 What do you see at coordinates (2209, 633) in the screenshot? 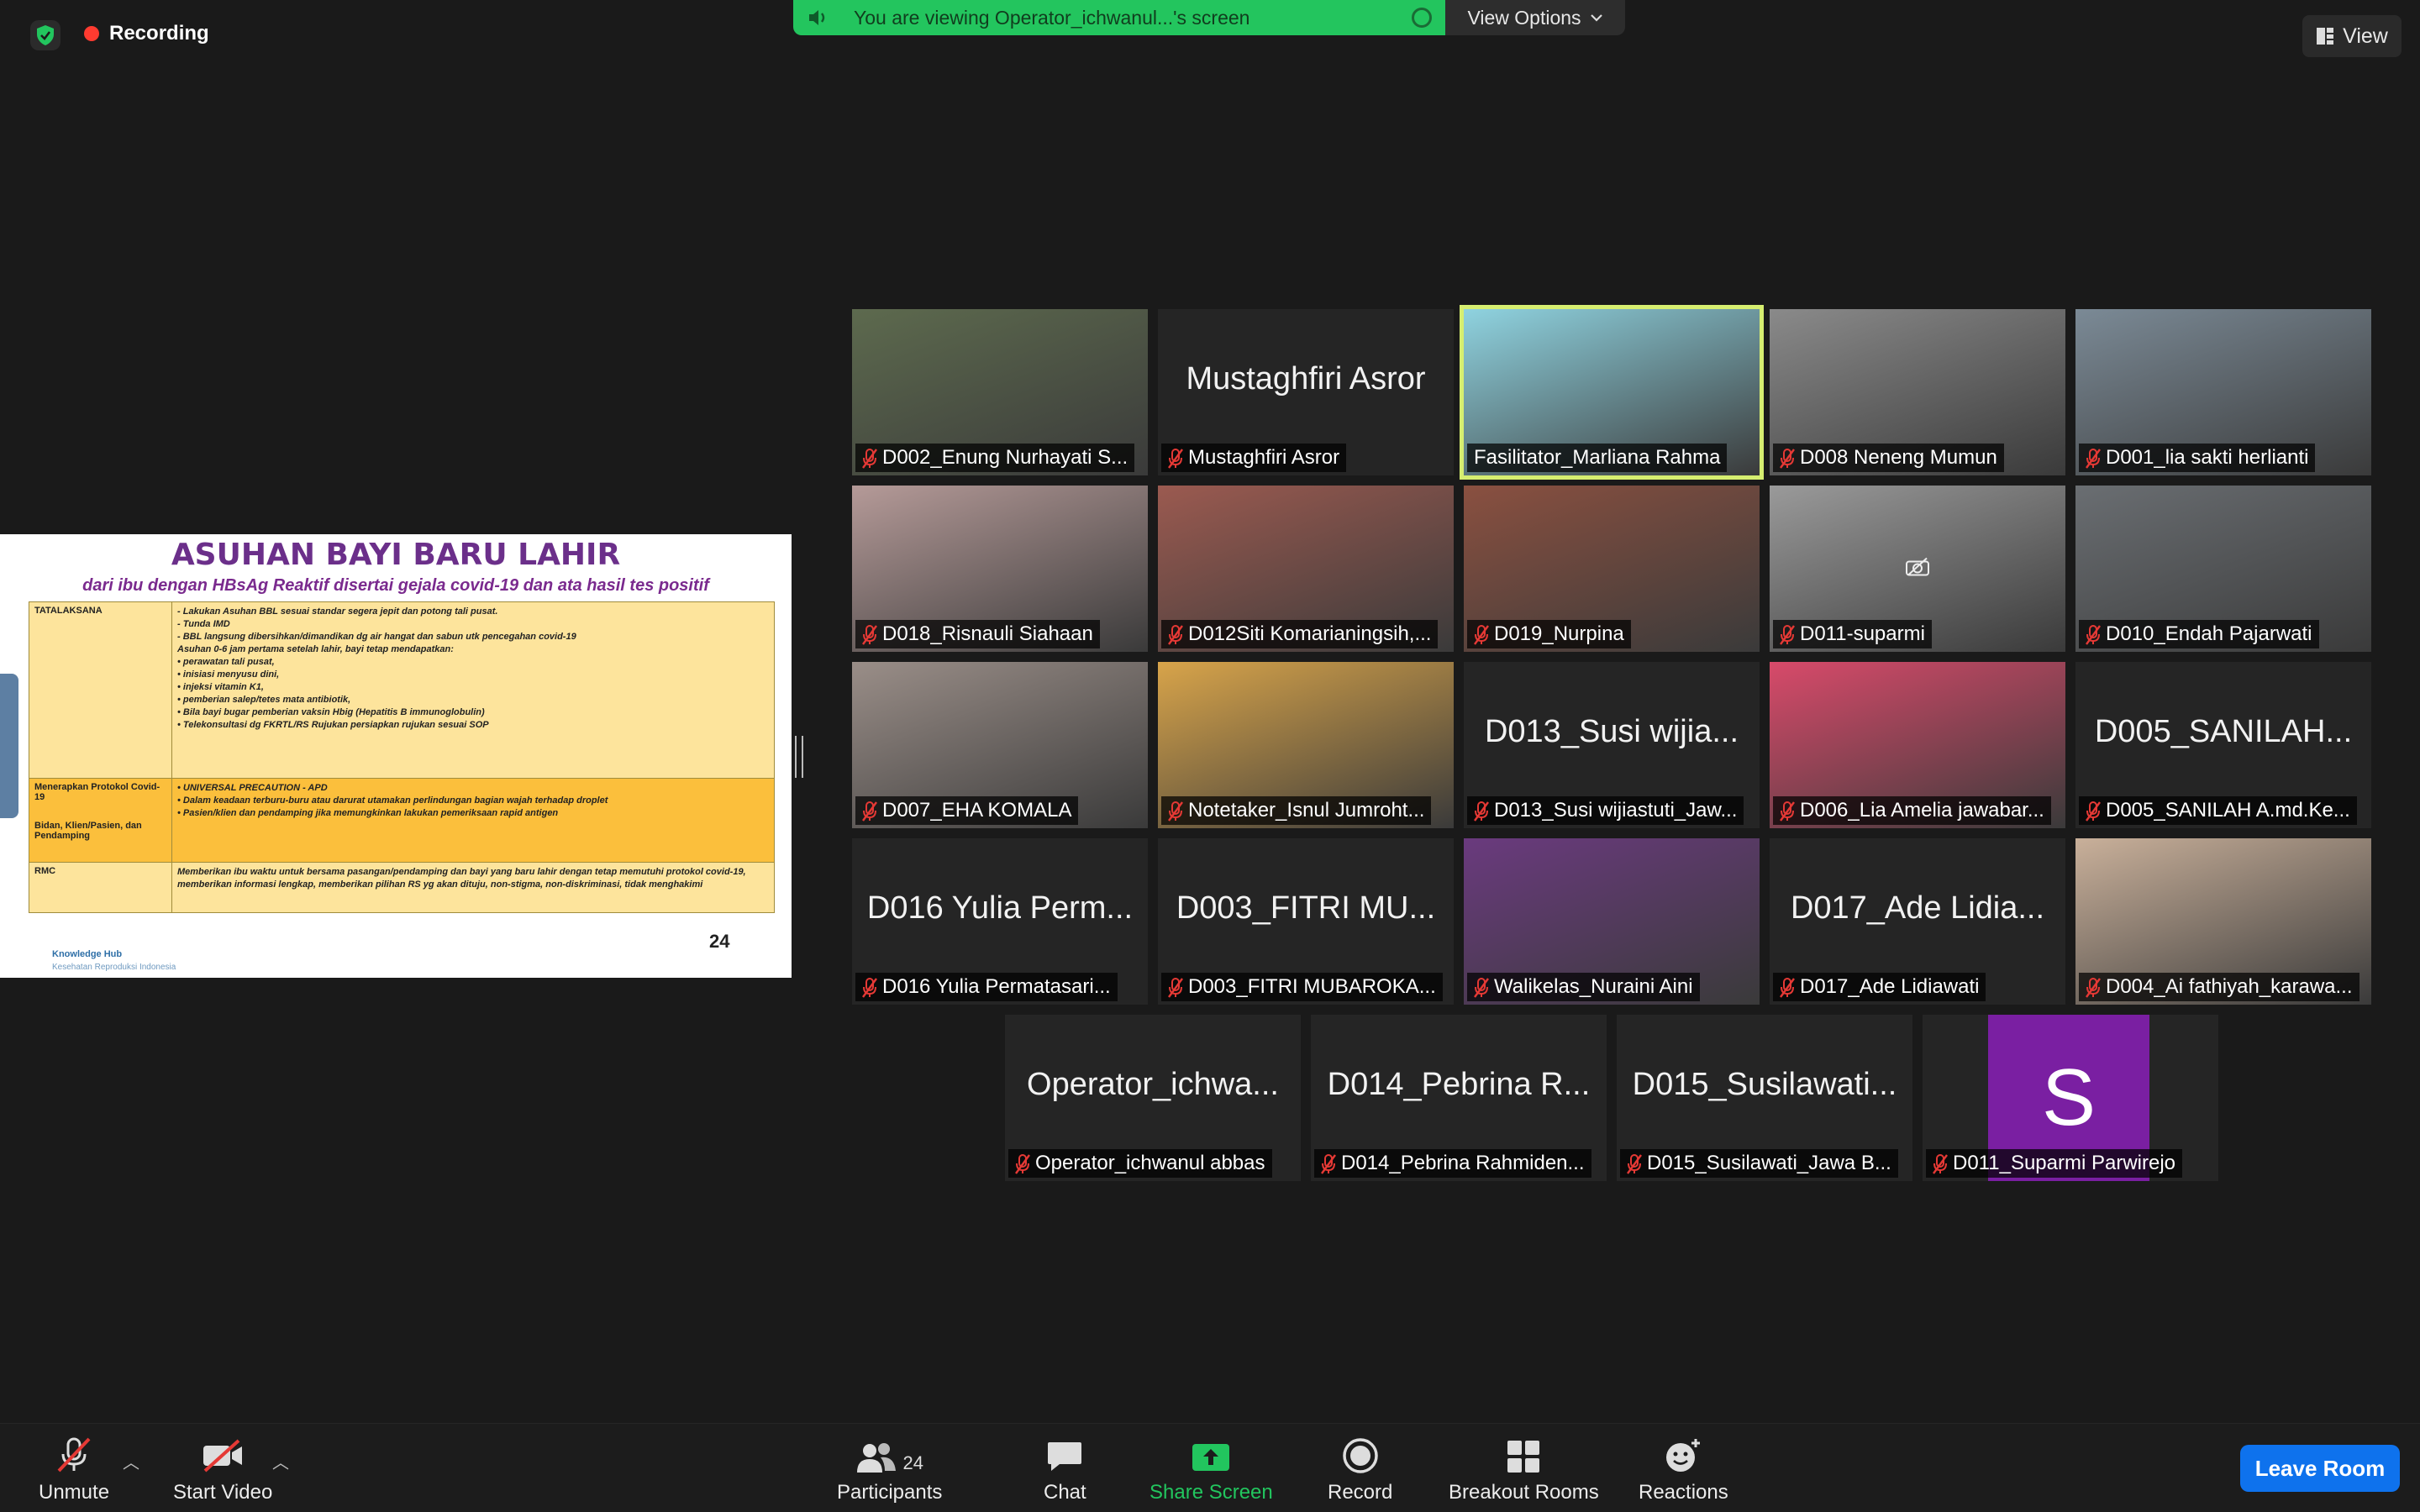
I see `participant-name: D010_Endah Pajarwati` at bounding box center [2209, 633].